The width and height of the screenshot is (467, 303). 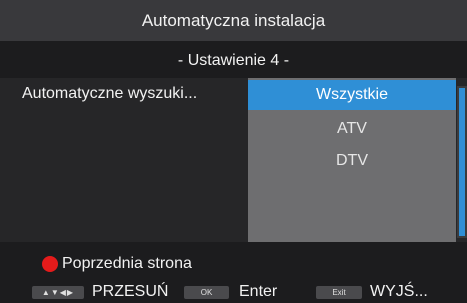 I want to click on option-dtv: DTV, so click(x=352, y=161).